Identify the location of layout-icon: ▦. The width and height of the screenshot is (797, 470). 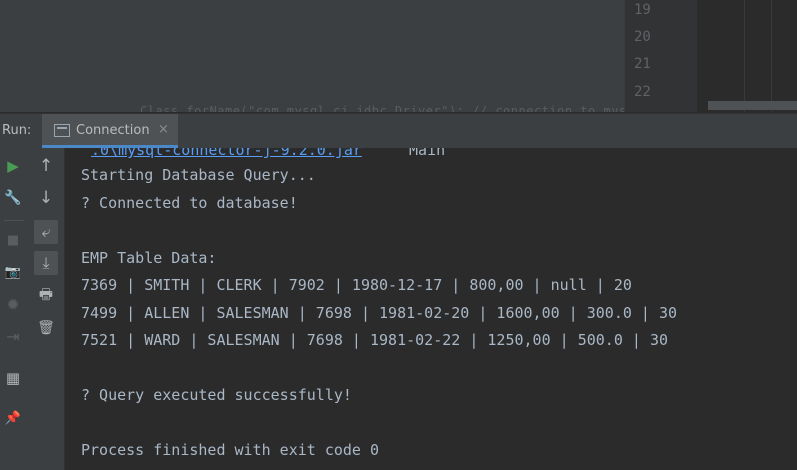
(13, 378).